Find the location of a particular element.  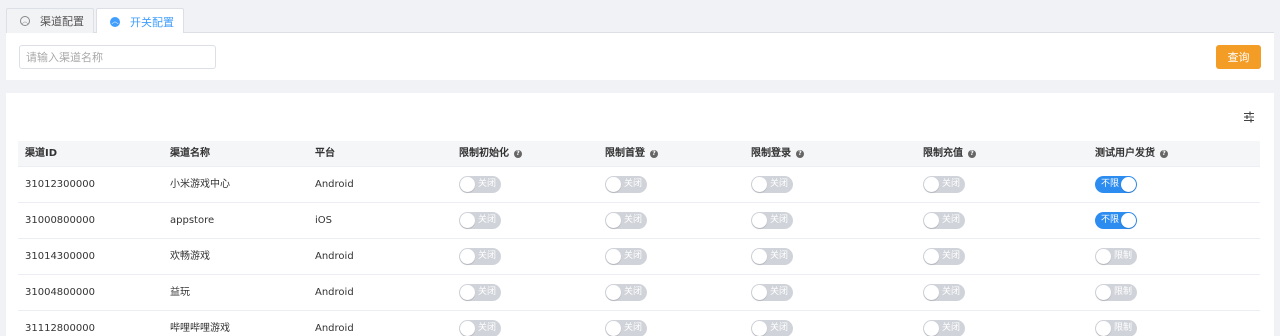

channel-id-cell: 31012300000 is located at coordinates (60, 184).